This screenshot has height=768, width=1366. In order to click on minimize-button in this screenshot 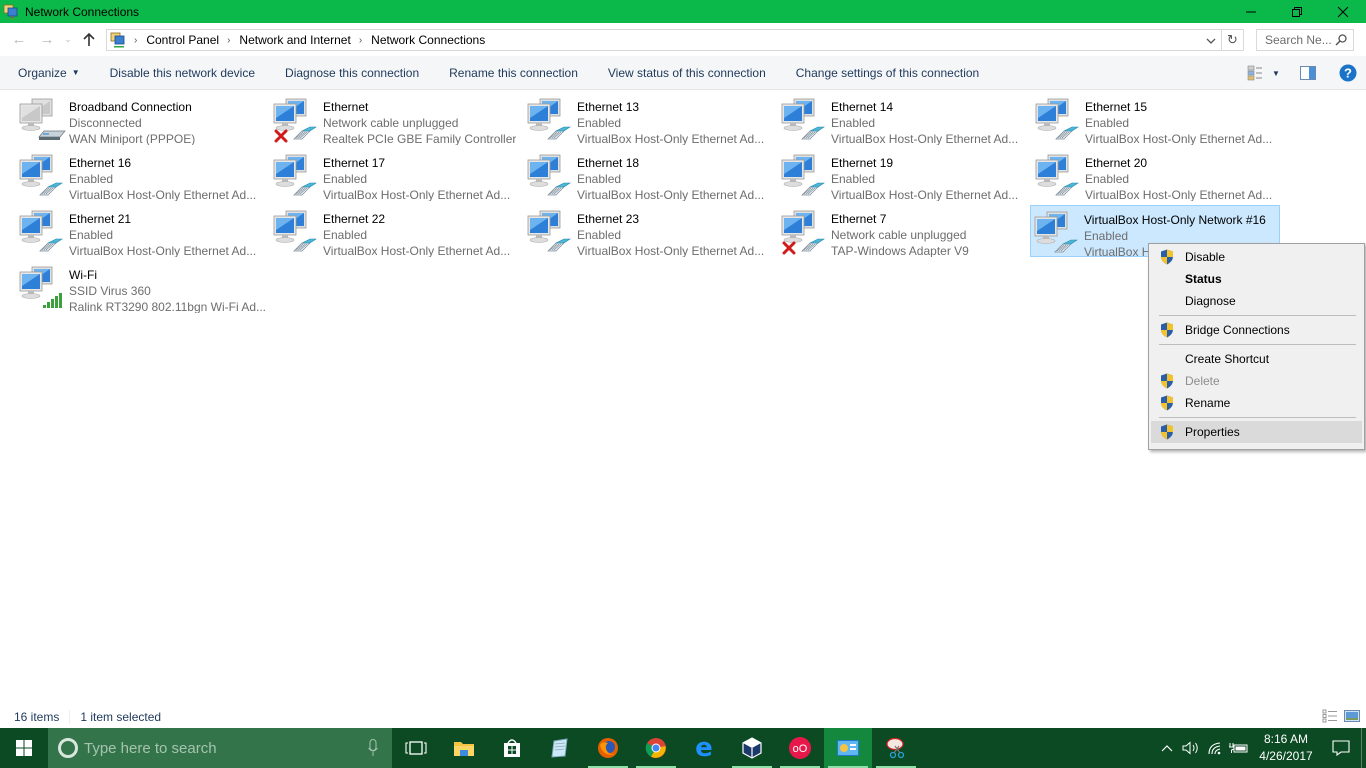, I will do `click(1251, 11)`.